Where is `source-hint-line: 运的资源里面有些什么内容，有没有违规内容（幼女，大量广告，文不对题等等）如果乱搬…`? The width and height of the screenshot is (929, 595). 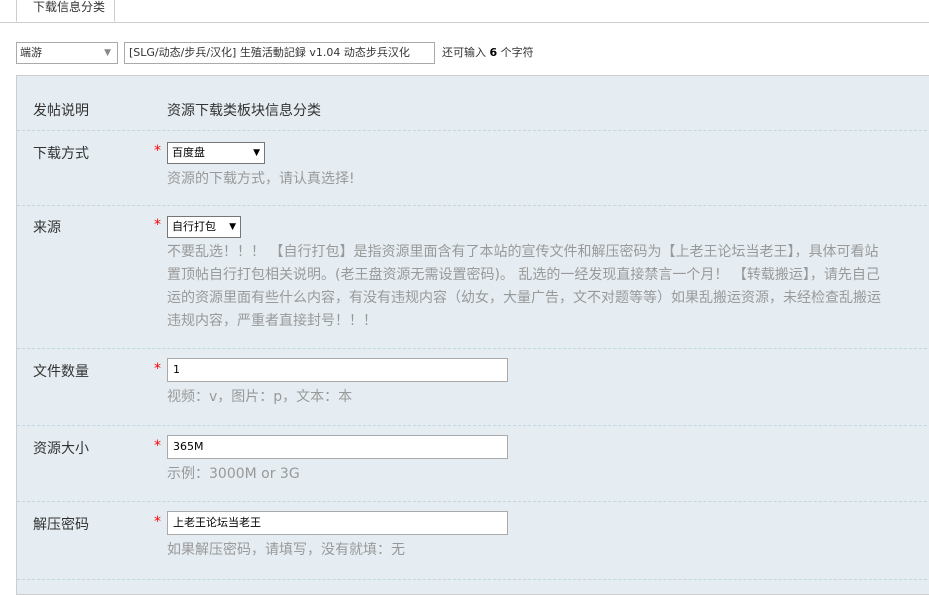
source-hint-line: 运的资源里面有些什么内容，有没有违规内容（幼女，大量广告，文不对题等等）如果乱搬… is located at coordinates (524, 298).